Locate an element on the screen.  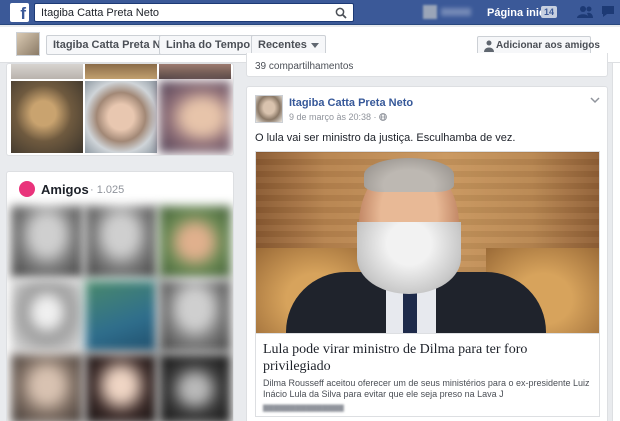
post-timestamp: 9 de março às 20:38 · is located at coordinates (338, 117).